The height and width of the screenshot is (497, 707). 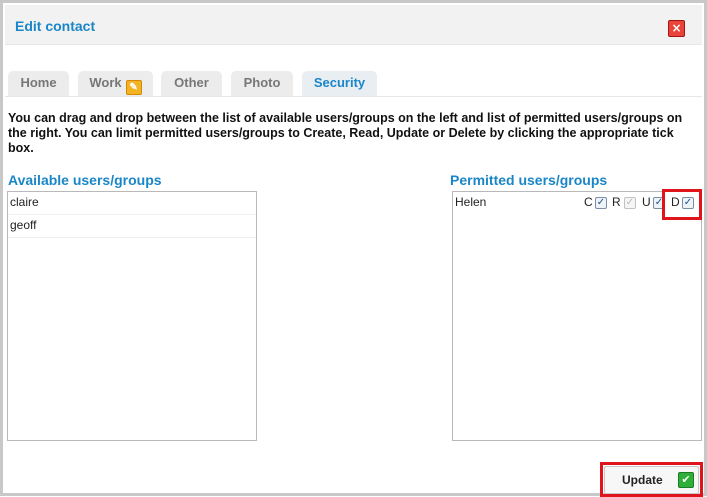 What do you see at coordinates (601, 203) in the screenshot?
I see `create-checkbox: ✓` at bounding box center [601, 203].